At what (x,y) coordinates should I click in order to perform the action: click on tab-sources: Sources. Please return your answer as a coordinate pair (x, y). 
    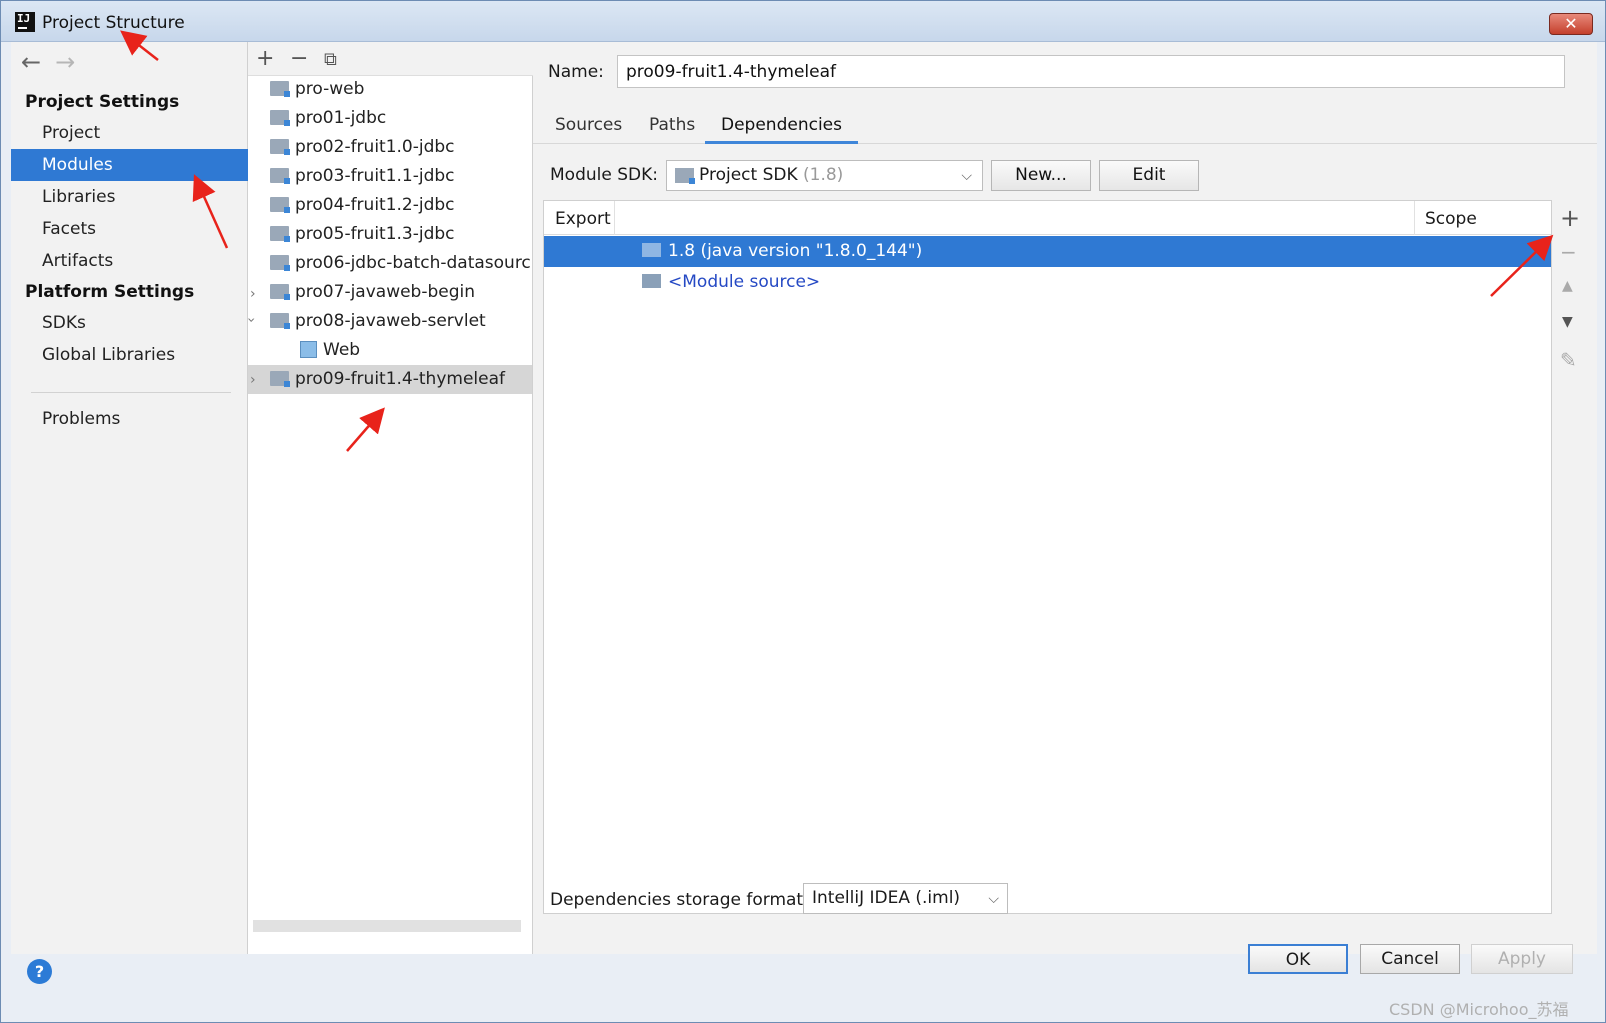
    Looking at the image, I should click on (588, 128).